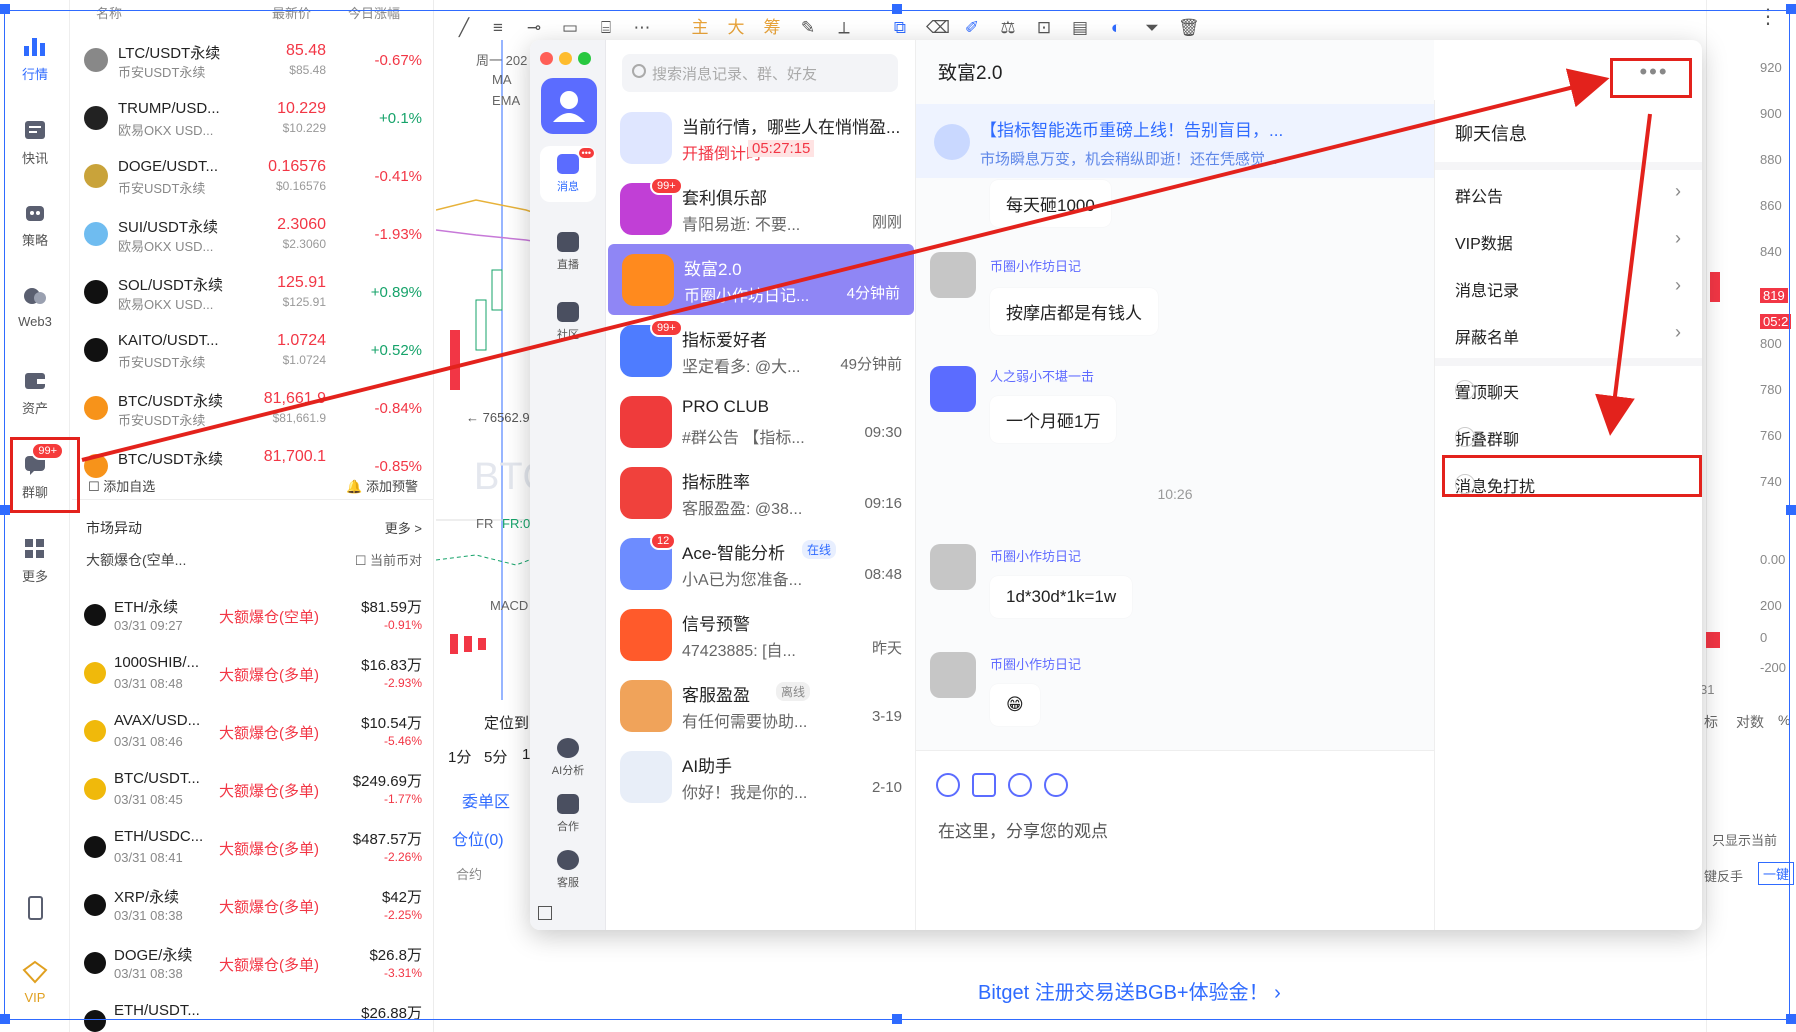 This screenshot has height=1032, width=1796. What do you see at coordinates (1129, 990) in the screenshot?
I see `promo-link: Bitget 注册交易送BGB+体验金！ ›` at bounding box center [1129, 990].